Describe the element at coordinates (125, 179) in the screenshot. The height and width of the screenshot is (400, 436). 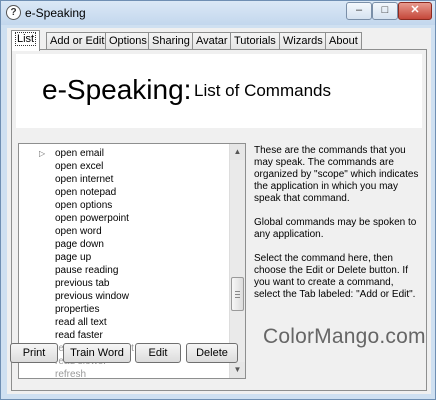
I see `list-item: open internet` at that location.